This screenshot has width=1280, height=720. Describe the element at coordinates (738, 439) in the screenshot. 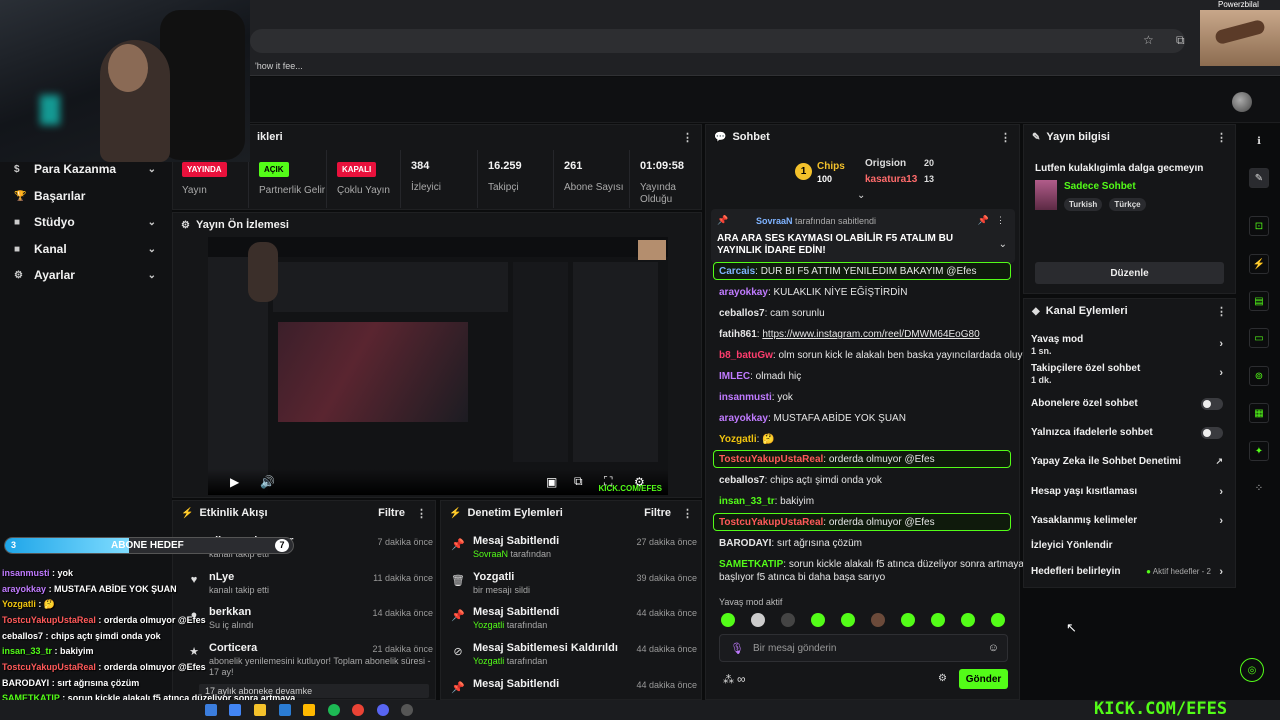

I see `chat-username: Yozgatli` at that location.